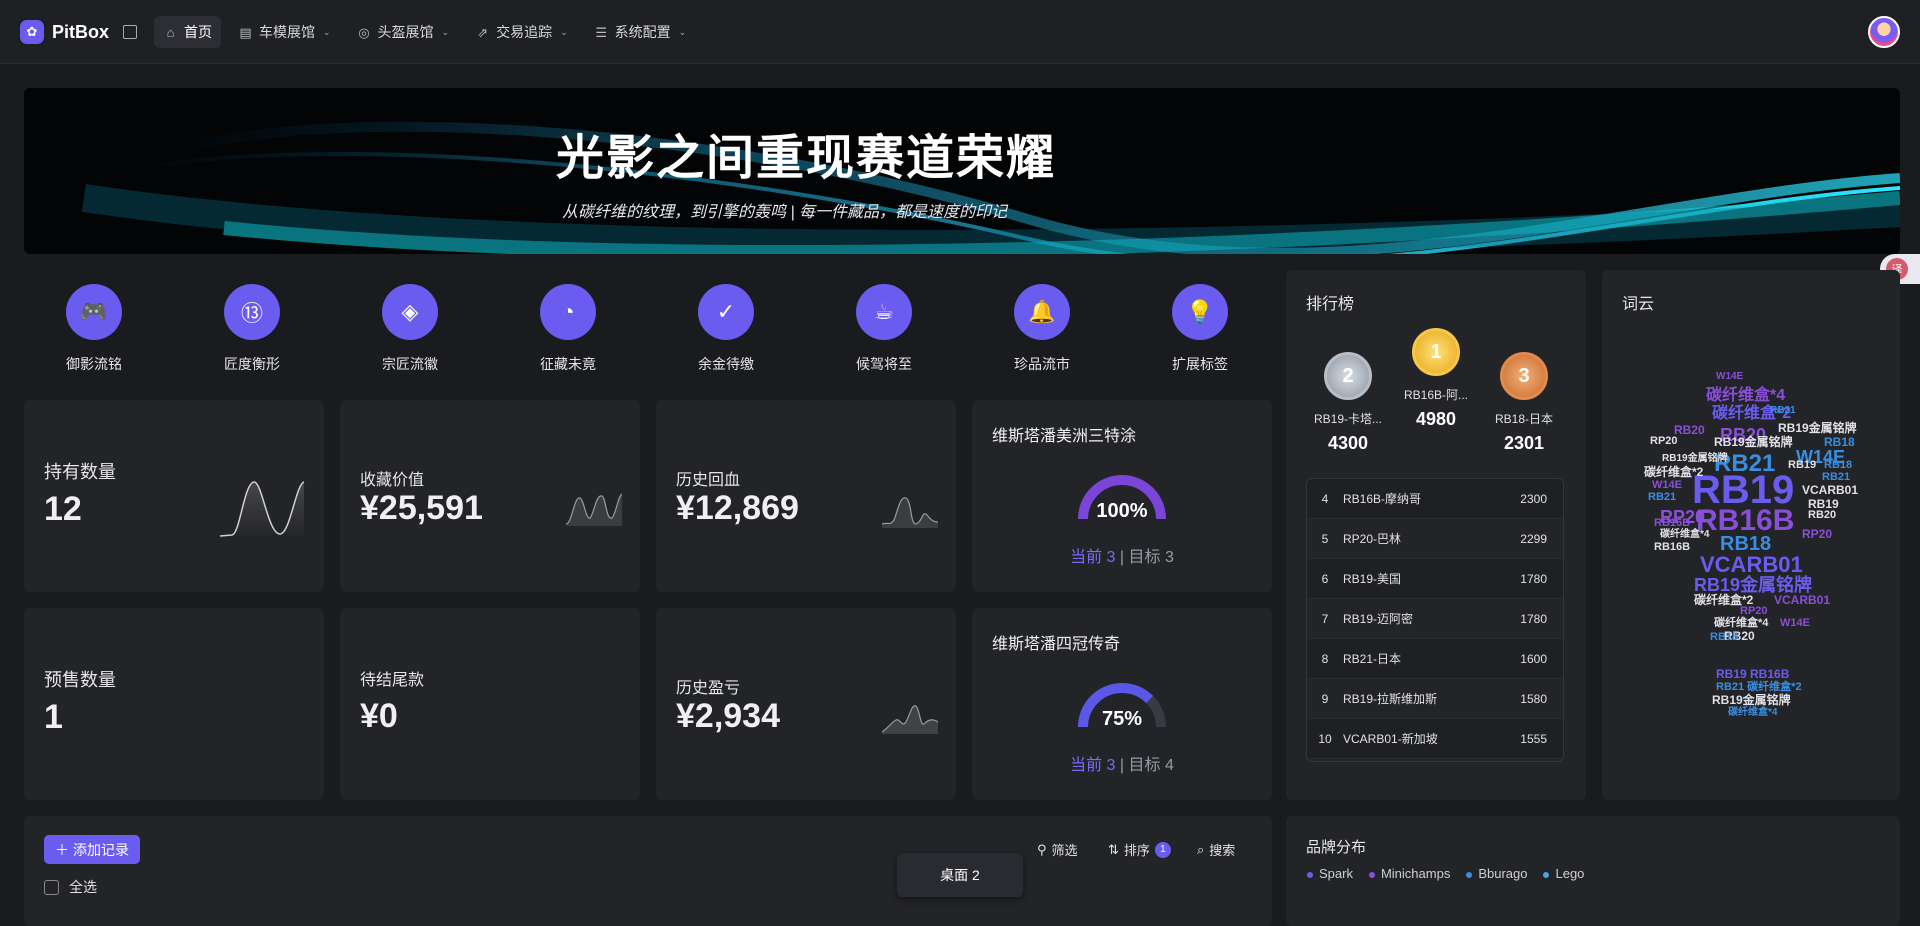 The width and height of the screenshot is (1920, 926). Describe the element at coordinates (284, 32) in the screenshot. I see `nav-item-car-gallery: ▤ 车模展馆 ⌄` at that location.